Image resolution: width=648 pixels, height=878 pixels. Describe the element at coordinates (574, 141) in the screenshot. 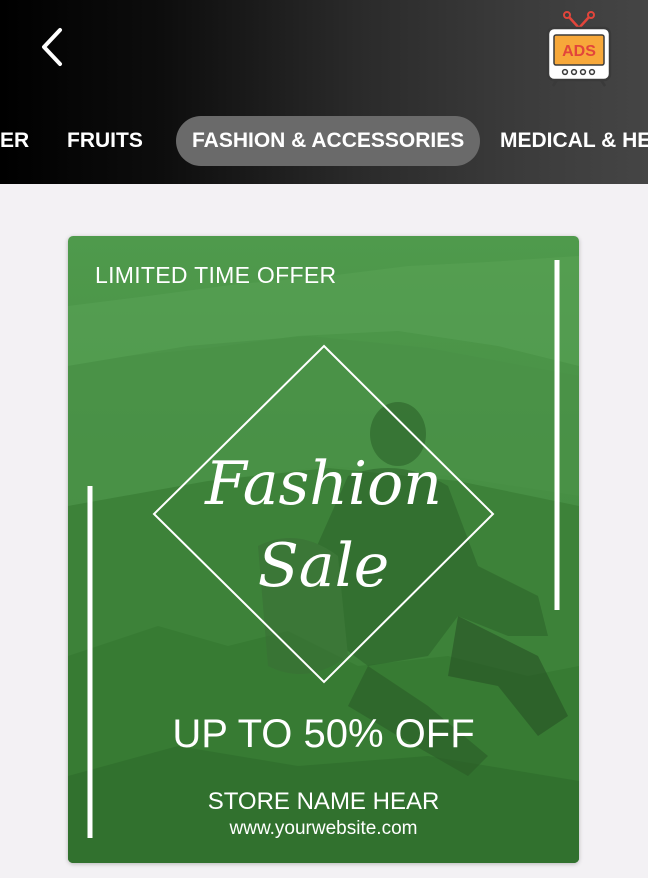

I see `tab-medical-health: MEDICAL & HE` at that location.